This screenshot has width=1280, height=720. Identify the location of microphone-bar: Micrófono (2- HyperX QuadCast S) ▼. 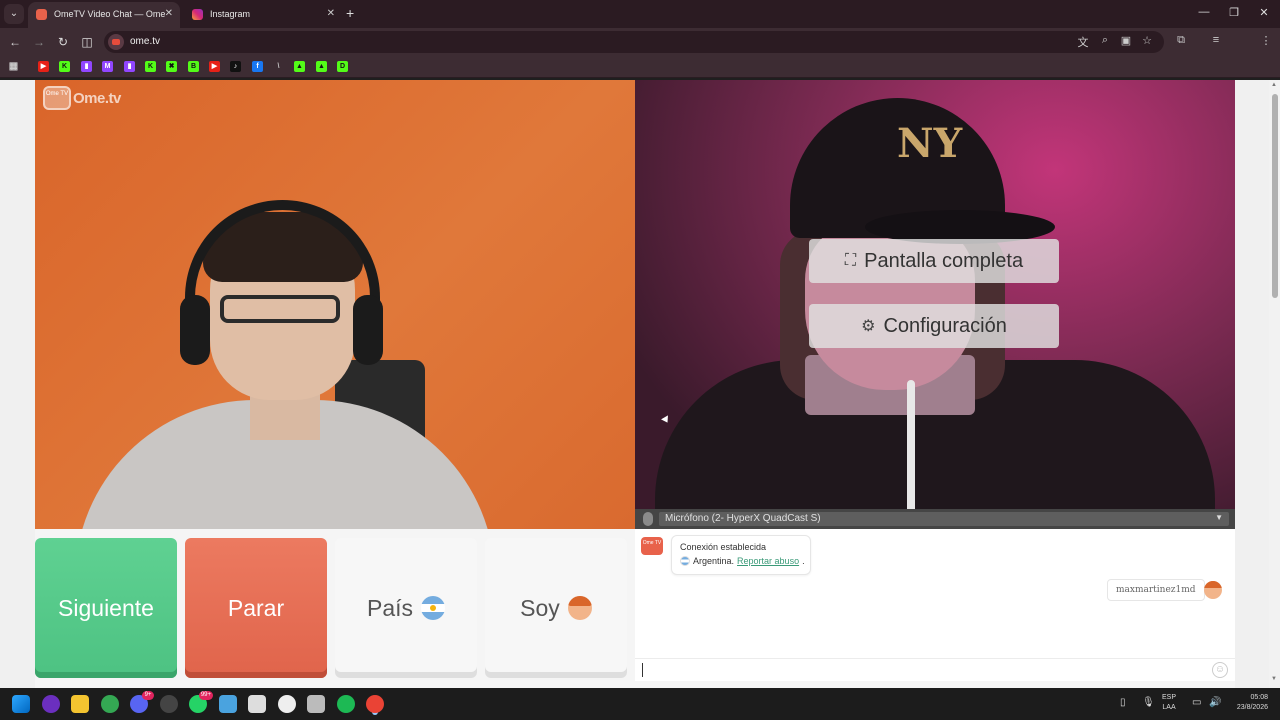
(935, 519).